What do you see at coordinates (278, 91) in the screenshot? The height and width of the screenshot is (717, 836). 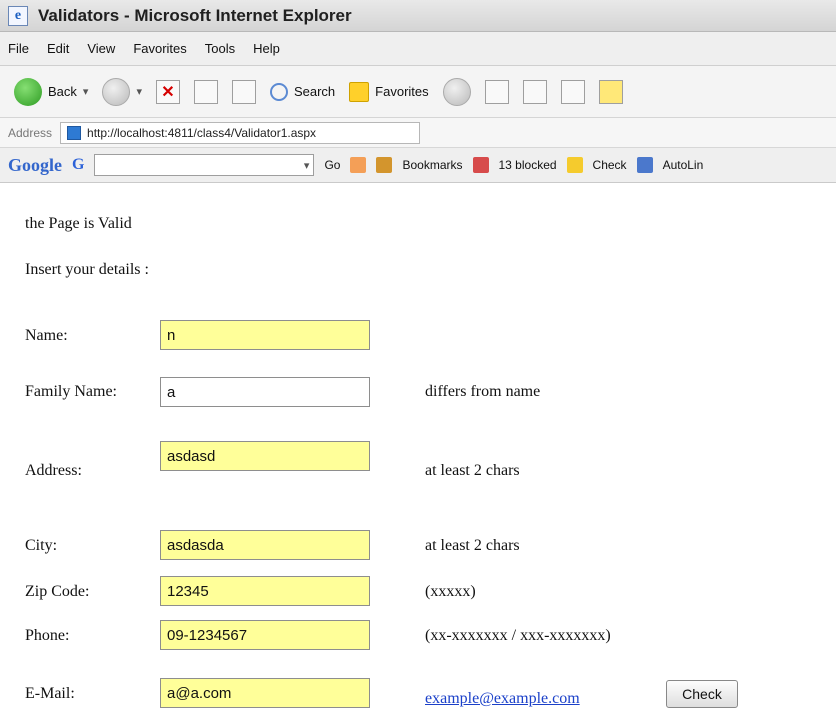 I see `search-icon` at bounding box center [278, 91].